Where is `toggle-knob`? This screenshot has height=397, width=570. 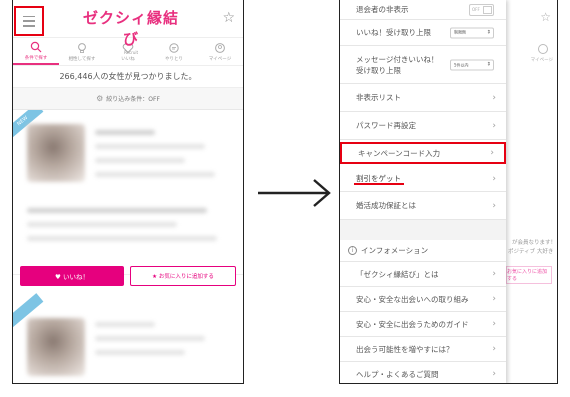
toggle-knob is located at coordinates (487, 9).